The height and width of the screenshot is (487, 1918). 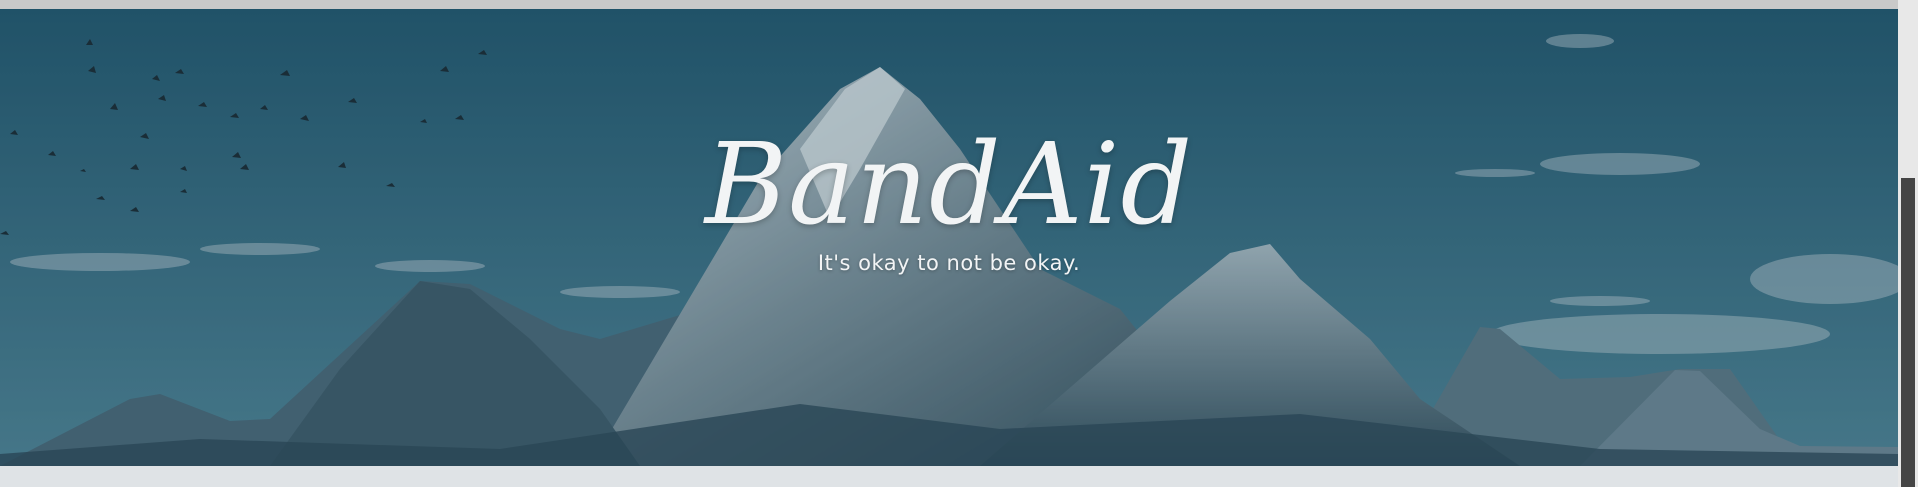 I want to click on browser-top-bar, so click(x=949, y=4).